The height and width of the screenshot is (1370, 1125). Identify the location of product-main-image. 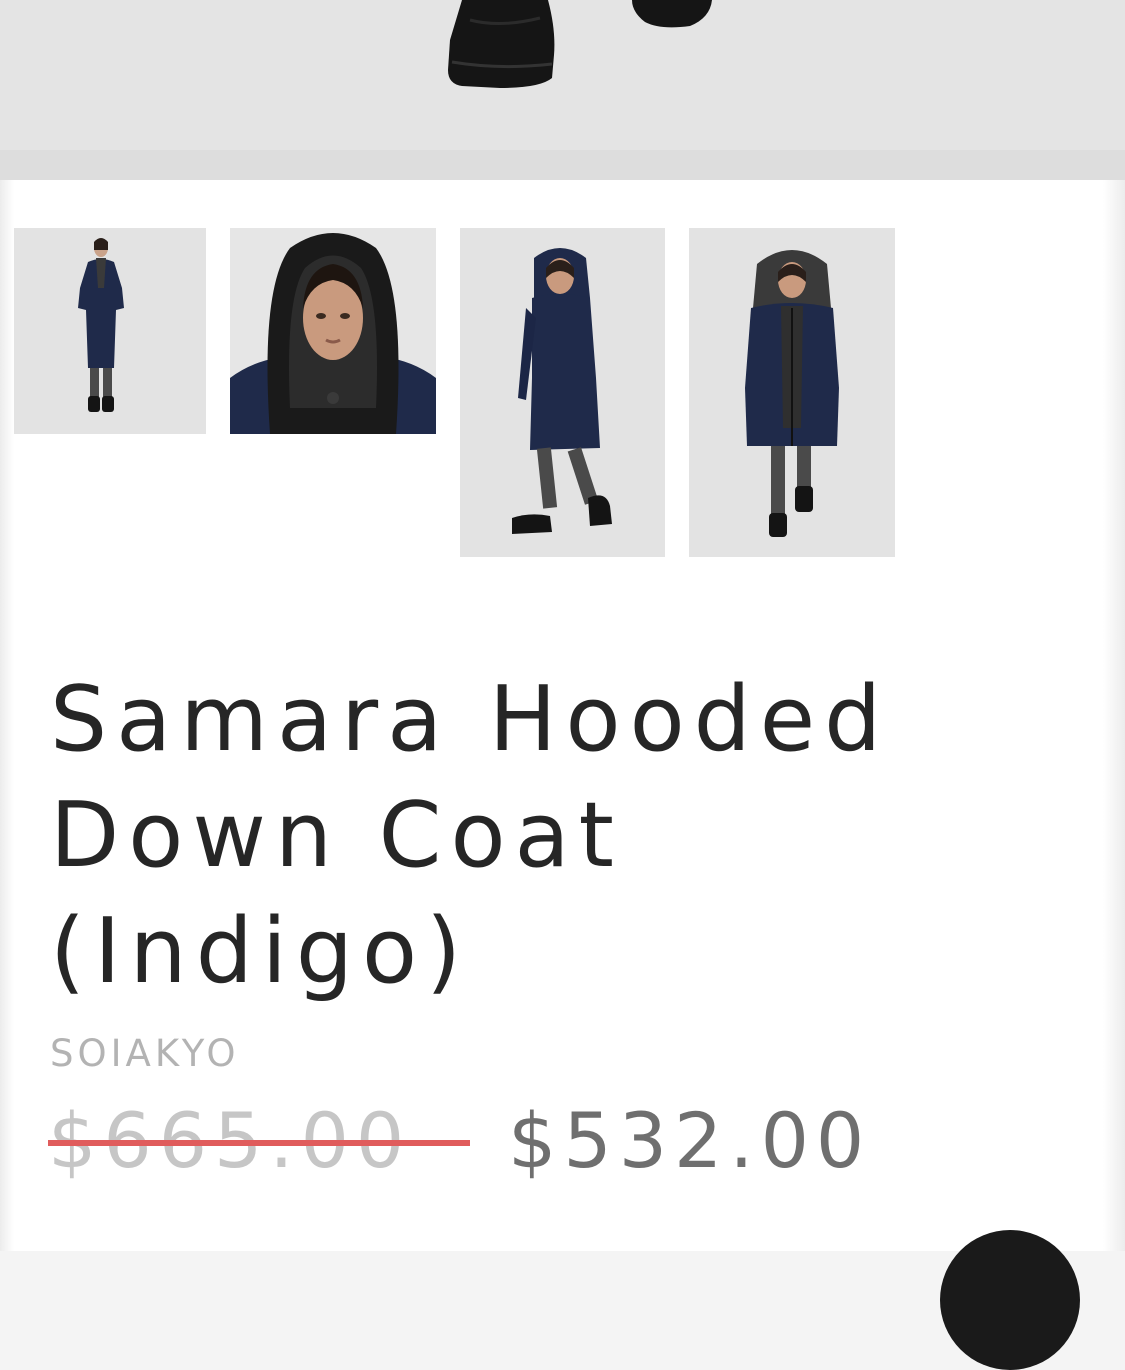
(562, 90).